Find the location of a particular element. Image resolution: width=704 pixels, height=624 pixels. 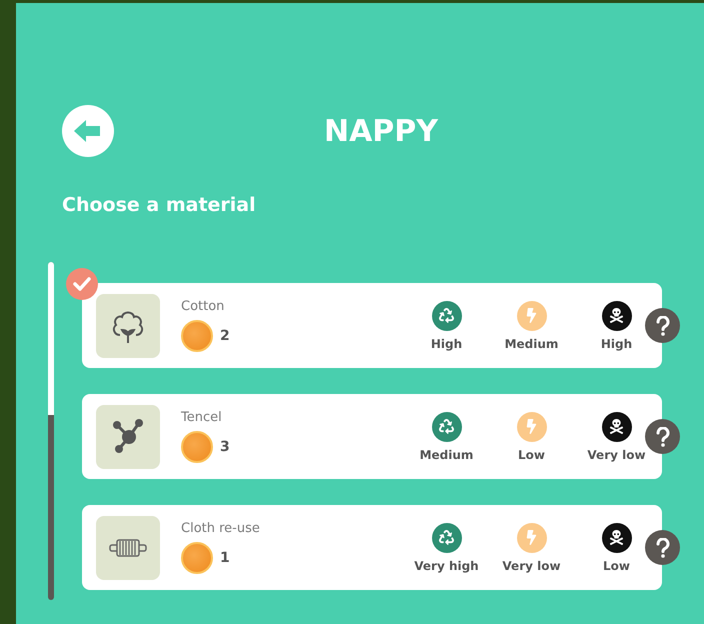

scrollbar is located at coordinates (51, 431).